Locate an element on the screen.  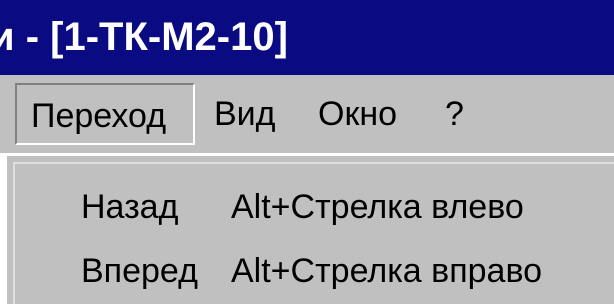
menu-window: Окно is located at coordinates (357, 114).